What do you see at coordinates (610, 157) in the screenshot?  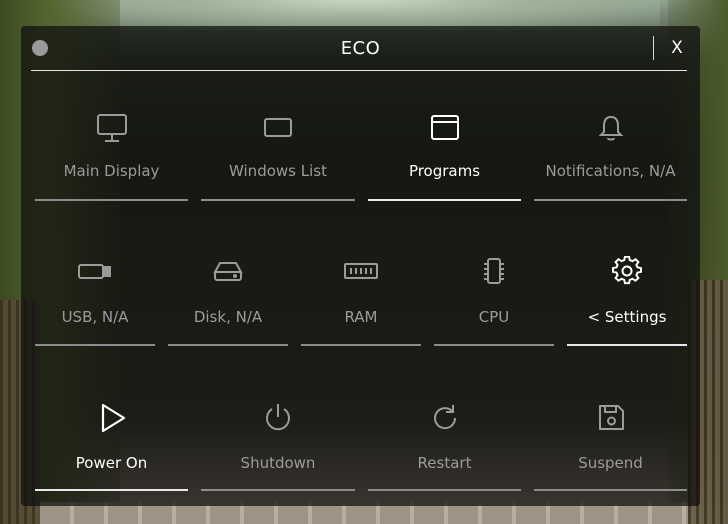 I see `tile-notifications: Notifications, N/A` at bounding box center [610, 157].